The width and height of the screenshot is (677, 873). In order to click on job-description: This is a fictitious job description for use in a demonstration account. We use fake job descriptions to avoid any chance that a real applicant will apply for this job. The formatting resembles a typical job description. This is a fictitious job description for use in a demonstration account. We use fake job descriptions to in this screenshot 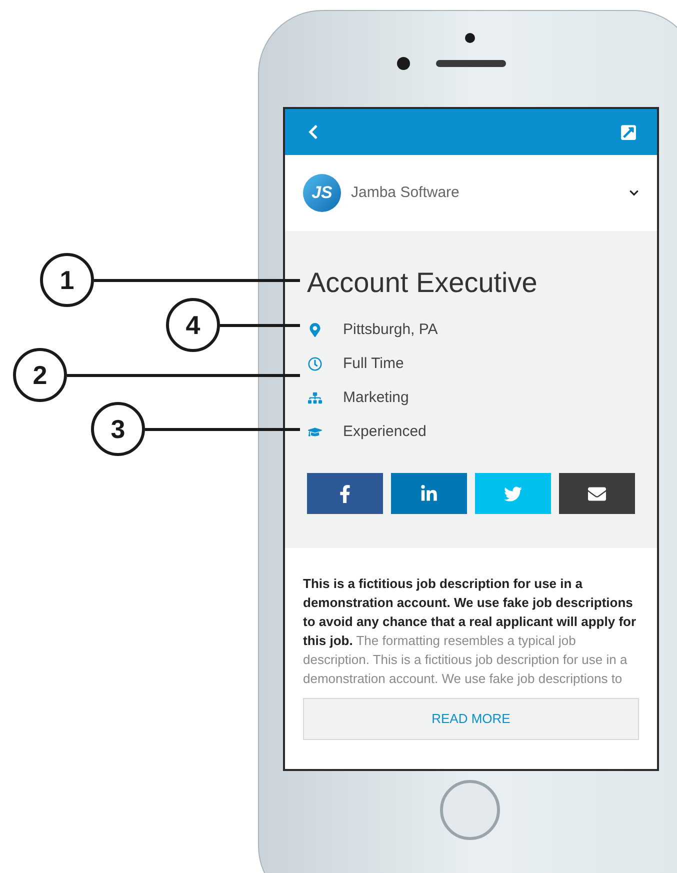, I will do `click(470, 631)`.